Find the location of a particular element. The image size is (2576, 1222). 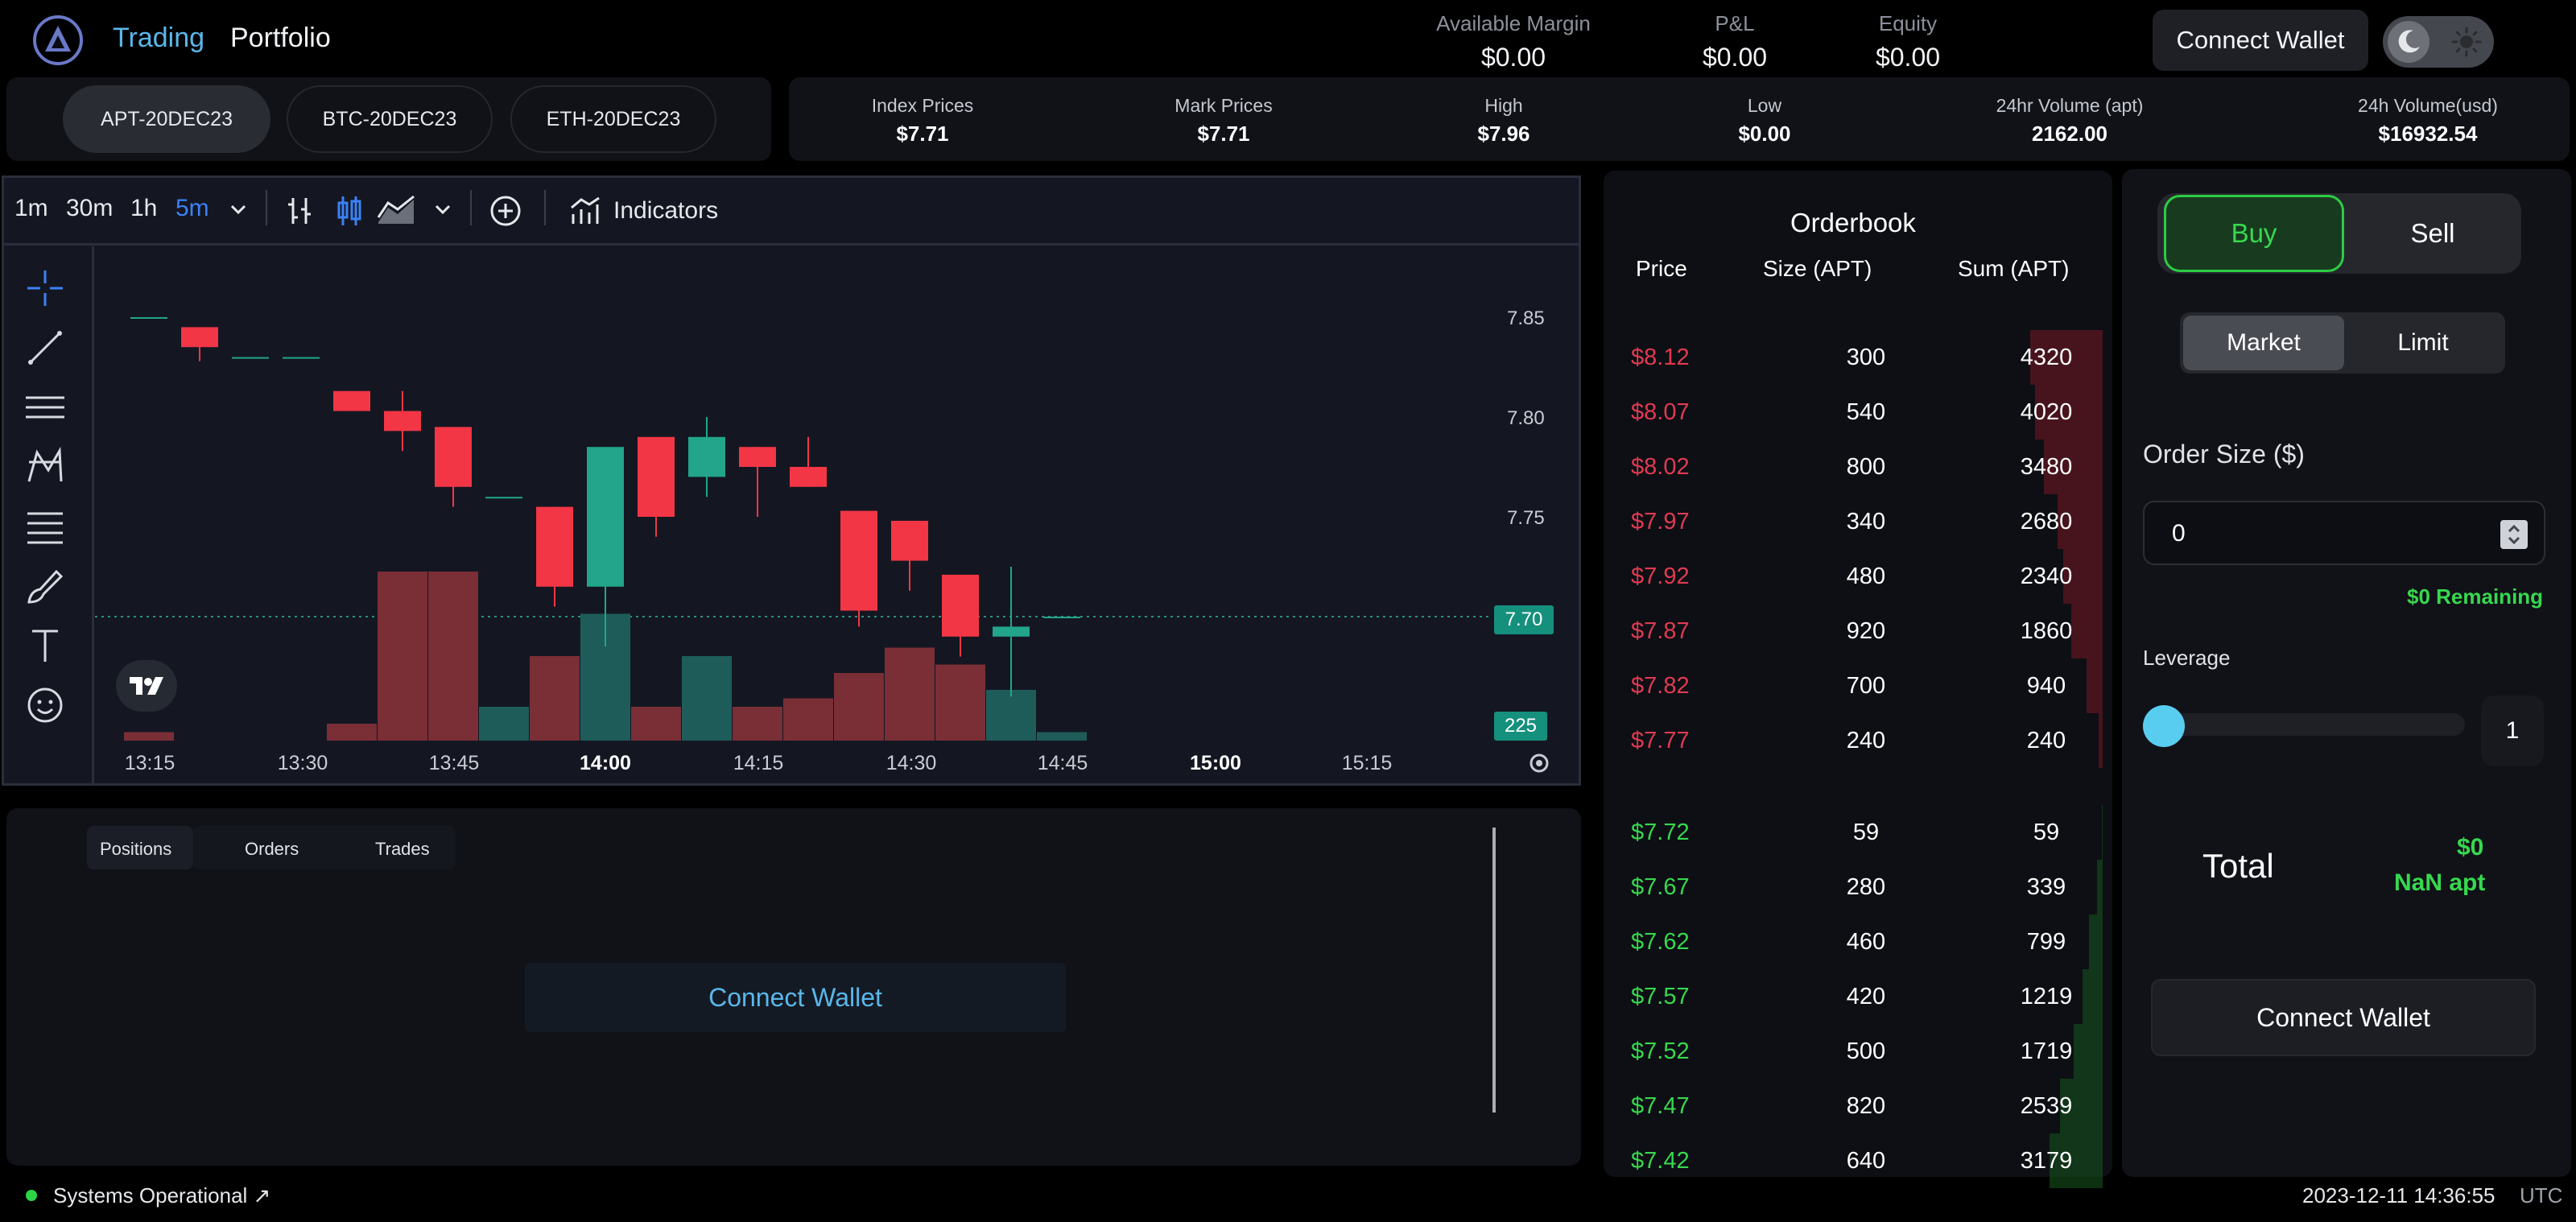

pnl-stat: P&L $0.00 is located at coordinates (1734, 41).